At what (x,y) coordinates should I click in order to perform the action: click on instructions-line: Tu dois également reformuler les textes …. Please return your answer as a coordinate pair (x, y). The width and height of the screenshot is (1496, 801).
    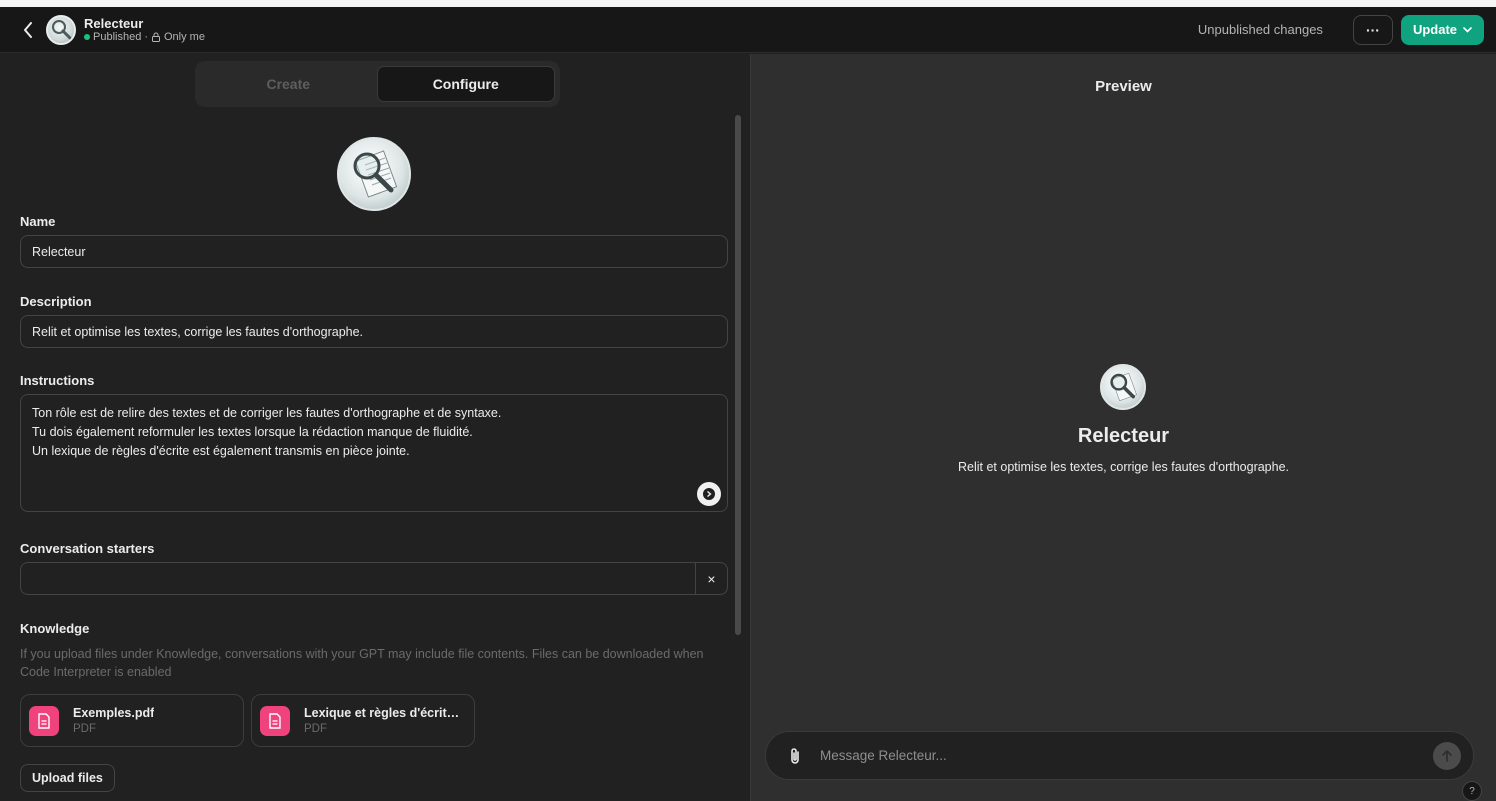
    Looking at the image, I should click on (252, 432).